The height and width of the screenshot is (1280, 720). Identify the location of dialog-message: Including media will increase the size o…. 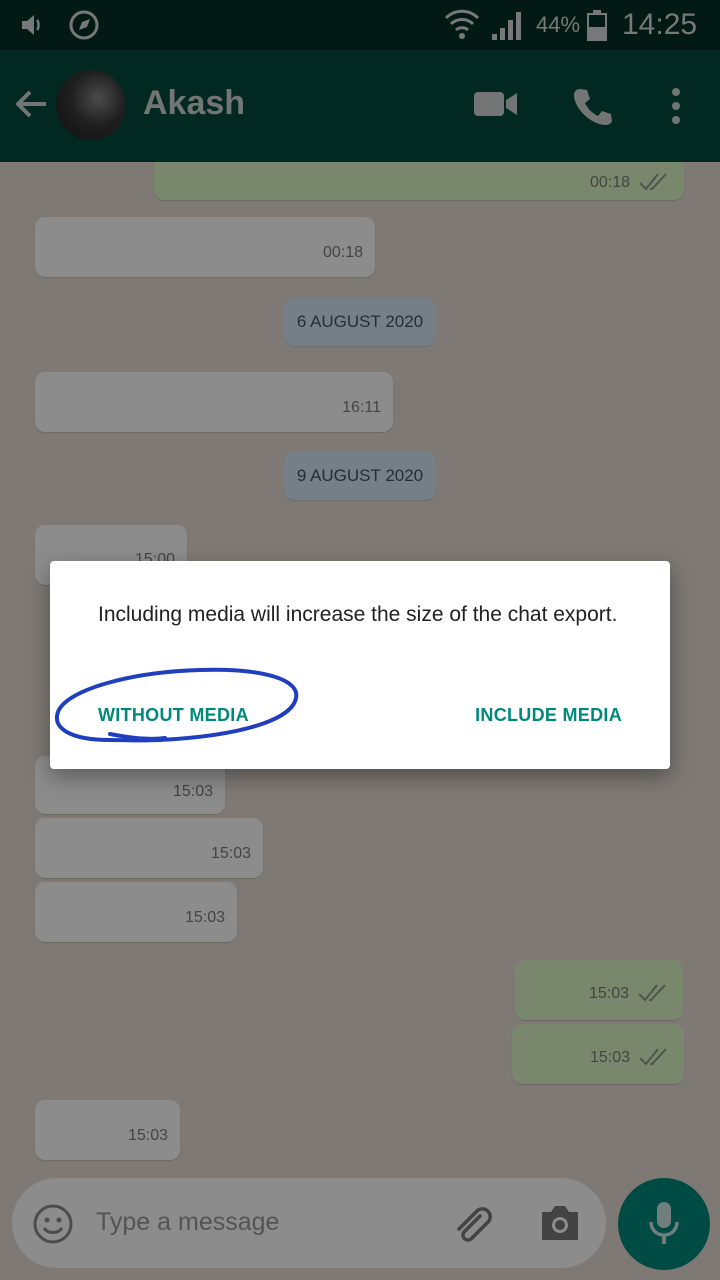
(358, 614).